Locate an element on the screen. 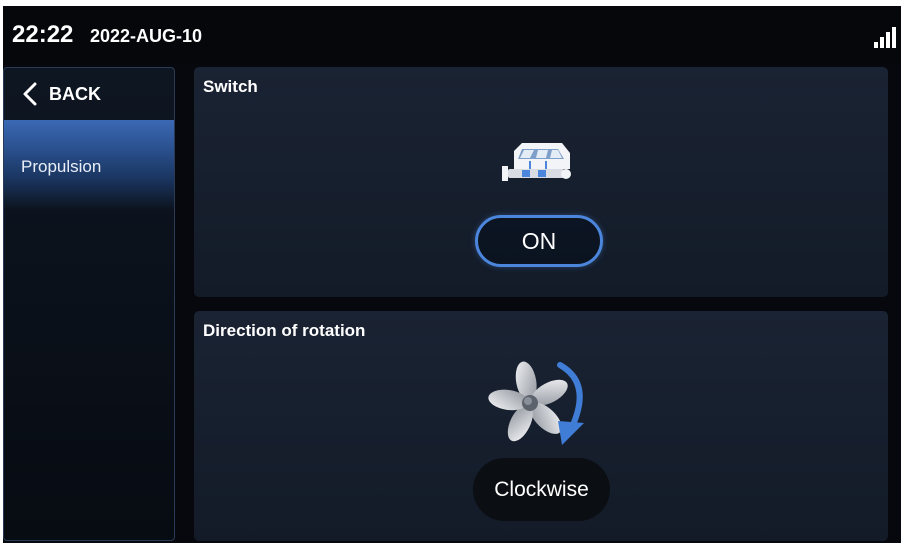  back-label: BACK is located at coordinates (75, 94).